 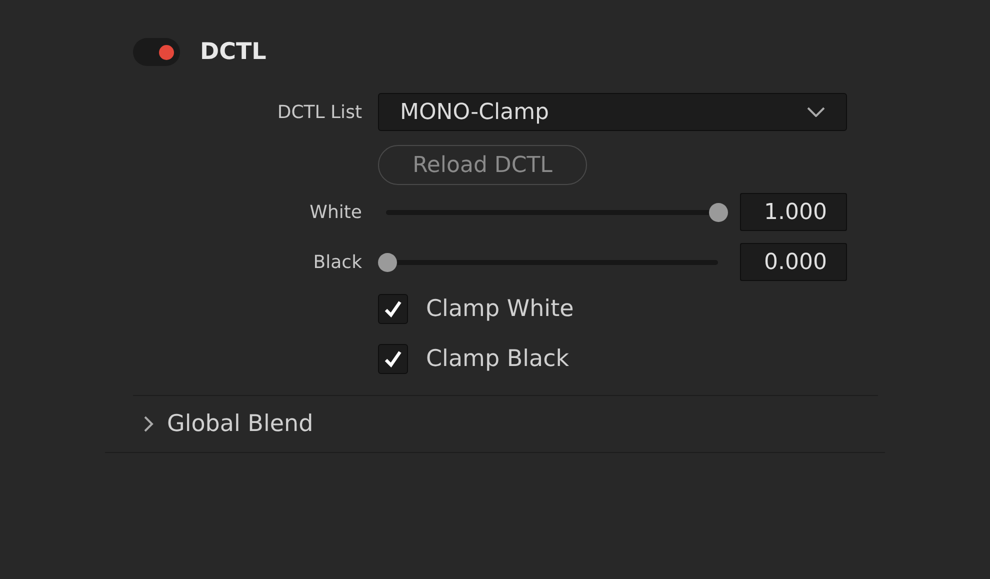 What do you see at coordinates (498, 359) in the screenshot?
I see `checkbox-label: Clamp Black` at bounding box center [498, 359].